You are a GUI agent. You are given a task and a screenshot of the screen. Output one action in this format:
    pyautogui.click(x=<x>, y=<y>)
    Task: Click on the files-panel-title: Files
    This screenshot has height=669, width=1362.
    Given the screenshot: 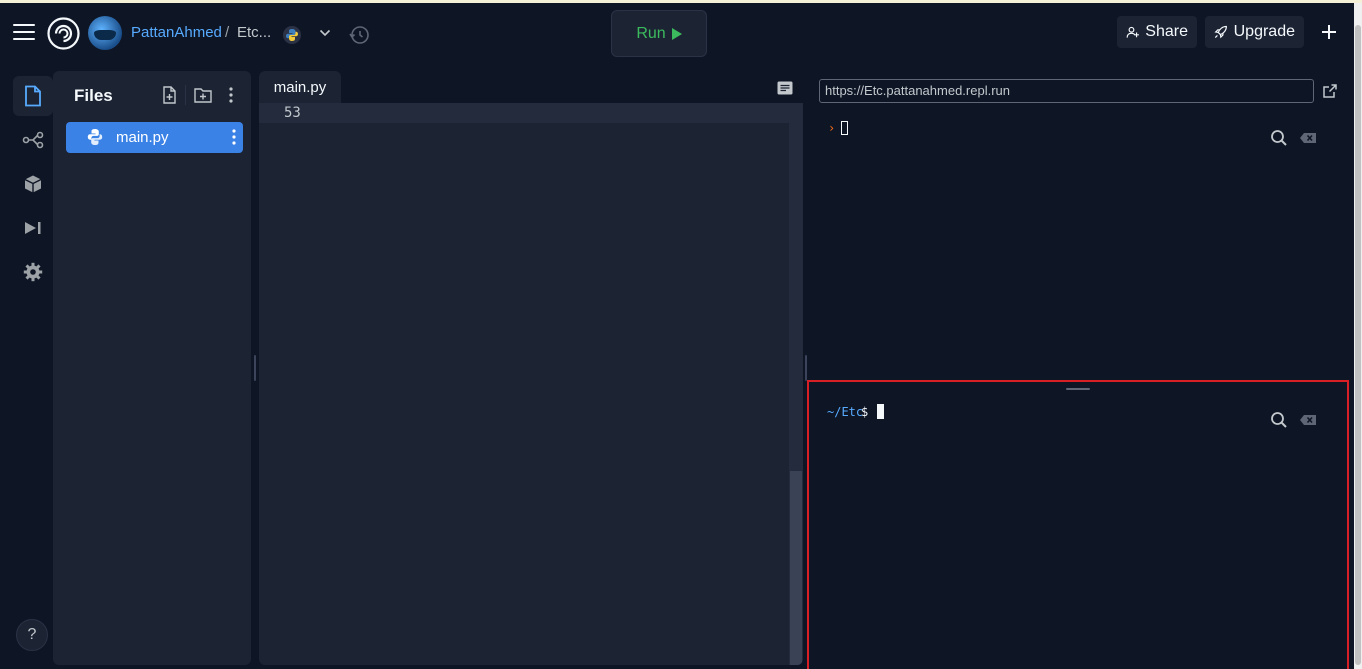 What is the action you would take?
    pyautogui.click(x=93, y=95)
    